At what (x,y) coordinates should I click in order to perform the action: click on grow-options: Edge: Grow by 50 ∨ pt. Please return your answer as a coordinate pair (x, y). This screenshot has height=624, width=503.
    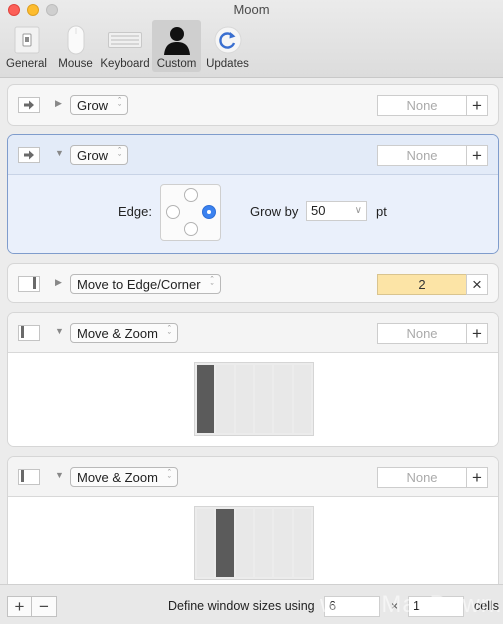
    Looking at the image, I should click on (253, 214).